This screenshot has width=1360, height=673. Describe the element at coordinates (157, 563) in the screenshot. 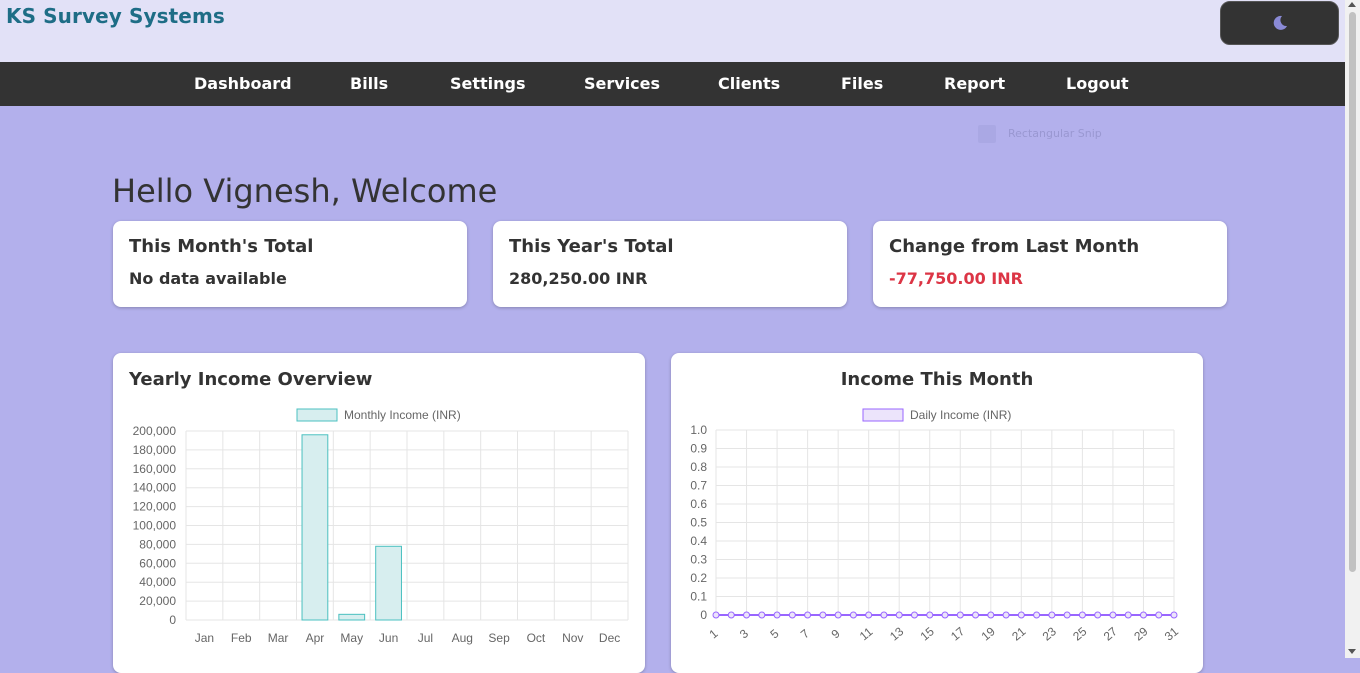

I see `y-tick-label: 60,000` at that location.